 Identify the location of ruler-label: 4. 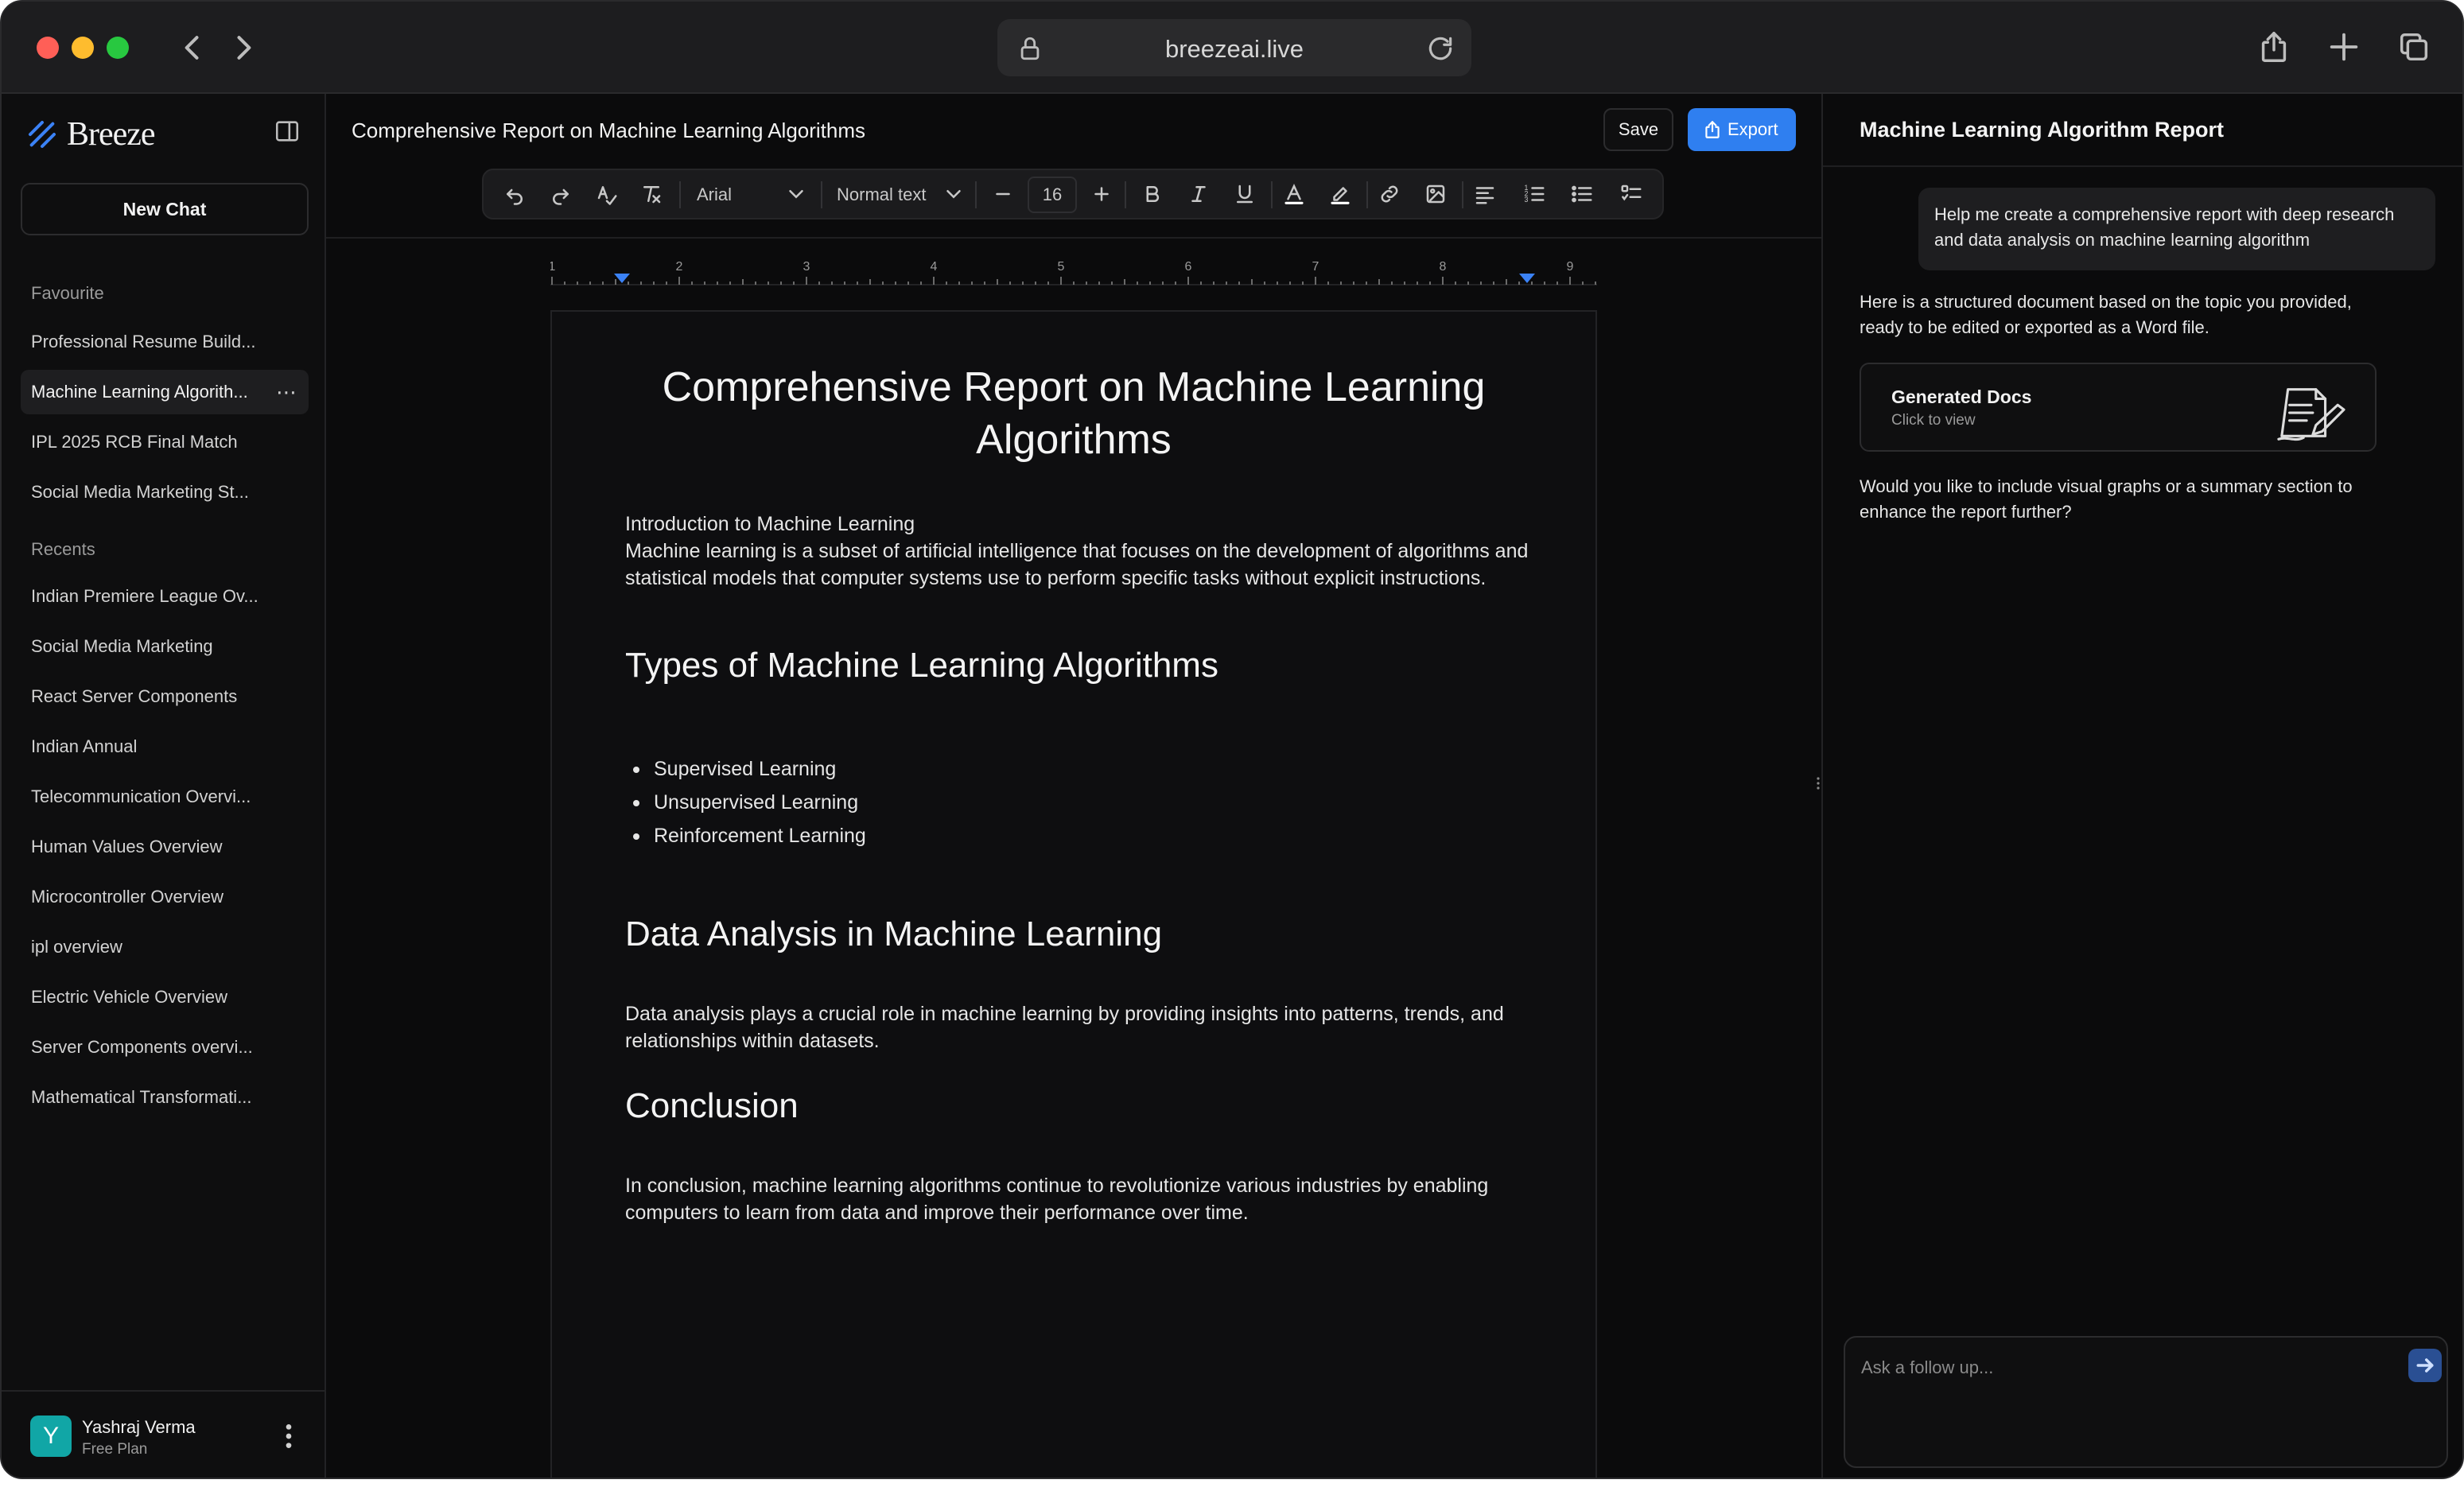
(934, 267).